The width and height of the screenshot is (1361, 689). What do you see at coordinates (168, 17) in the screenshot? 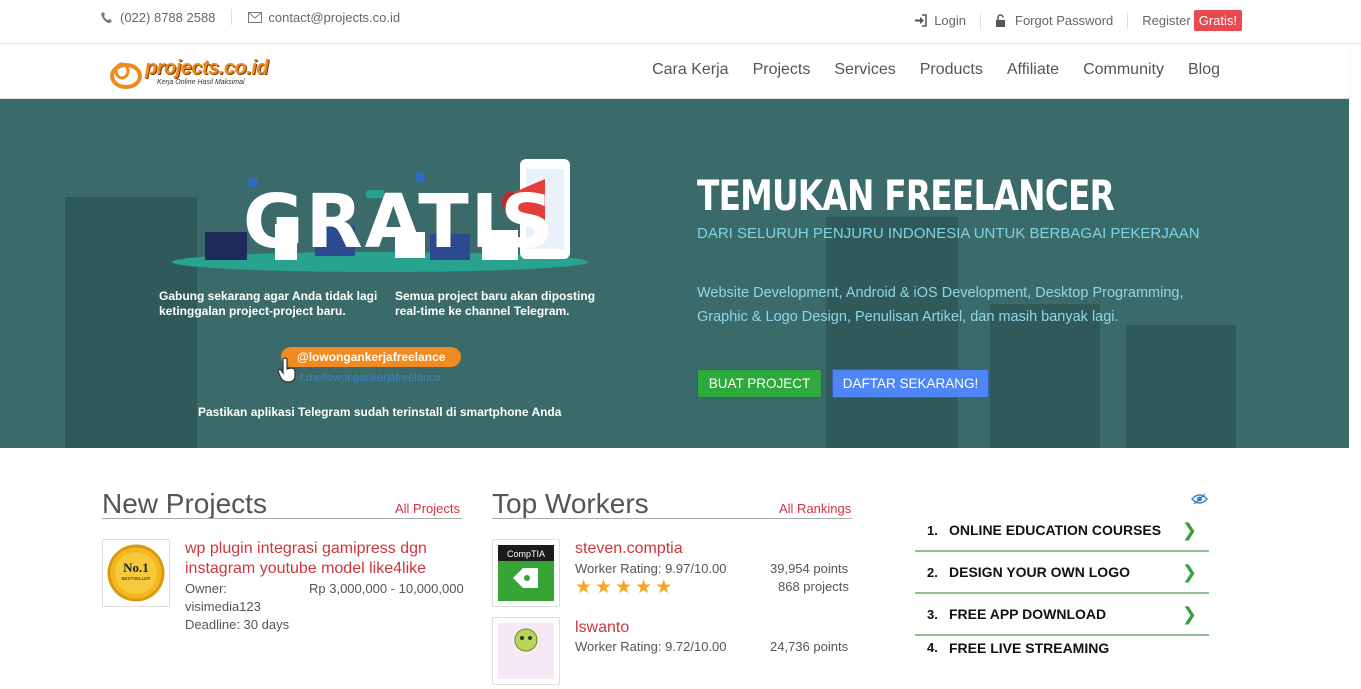
I see `phone-number: (022) 8788 2588` at bounding box center [168, 17].